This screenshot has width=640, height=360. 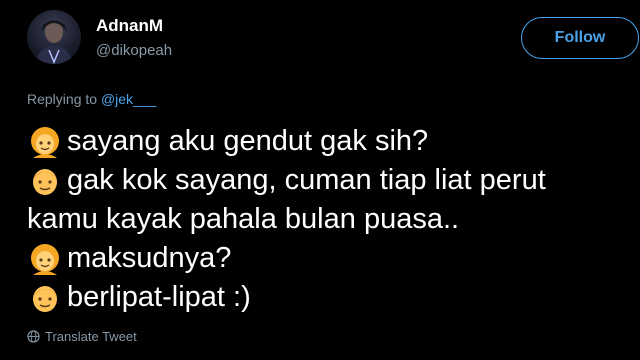 What do you see at coordinates (129, 26) in the screenshot?
I see `display-name: AdnanM` at bounding box center [129, 26].